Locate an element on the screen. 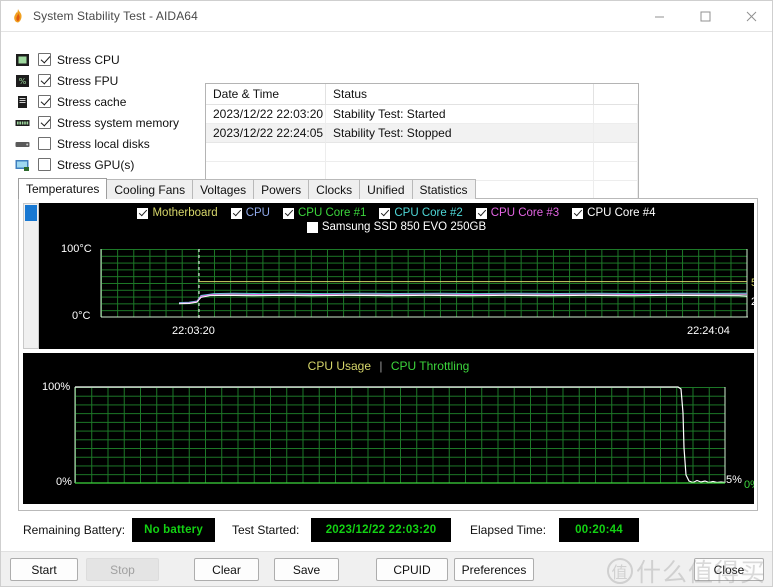 The width and height of the screenshot is (773, 587). stress-cpu-checkbox is located at coordinates (44, 59).